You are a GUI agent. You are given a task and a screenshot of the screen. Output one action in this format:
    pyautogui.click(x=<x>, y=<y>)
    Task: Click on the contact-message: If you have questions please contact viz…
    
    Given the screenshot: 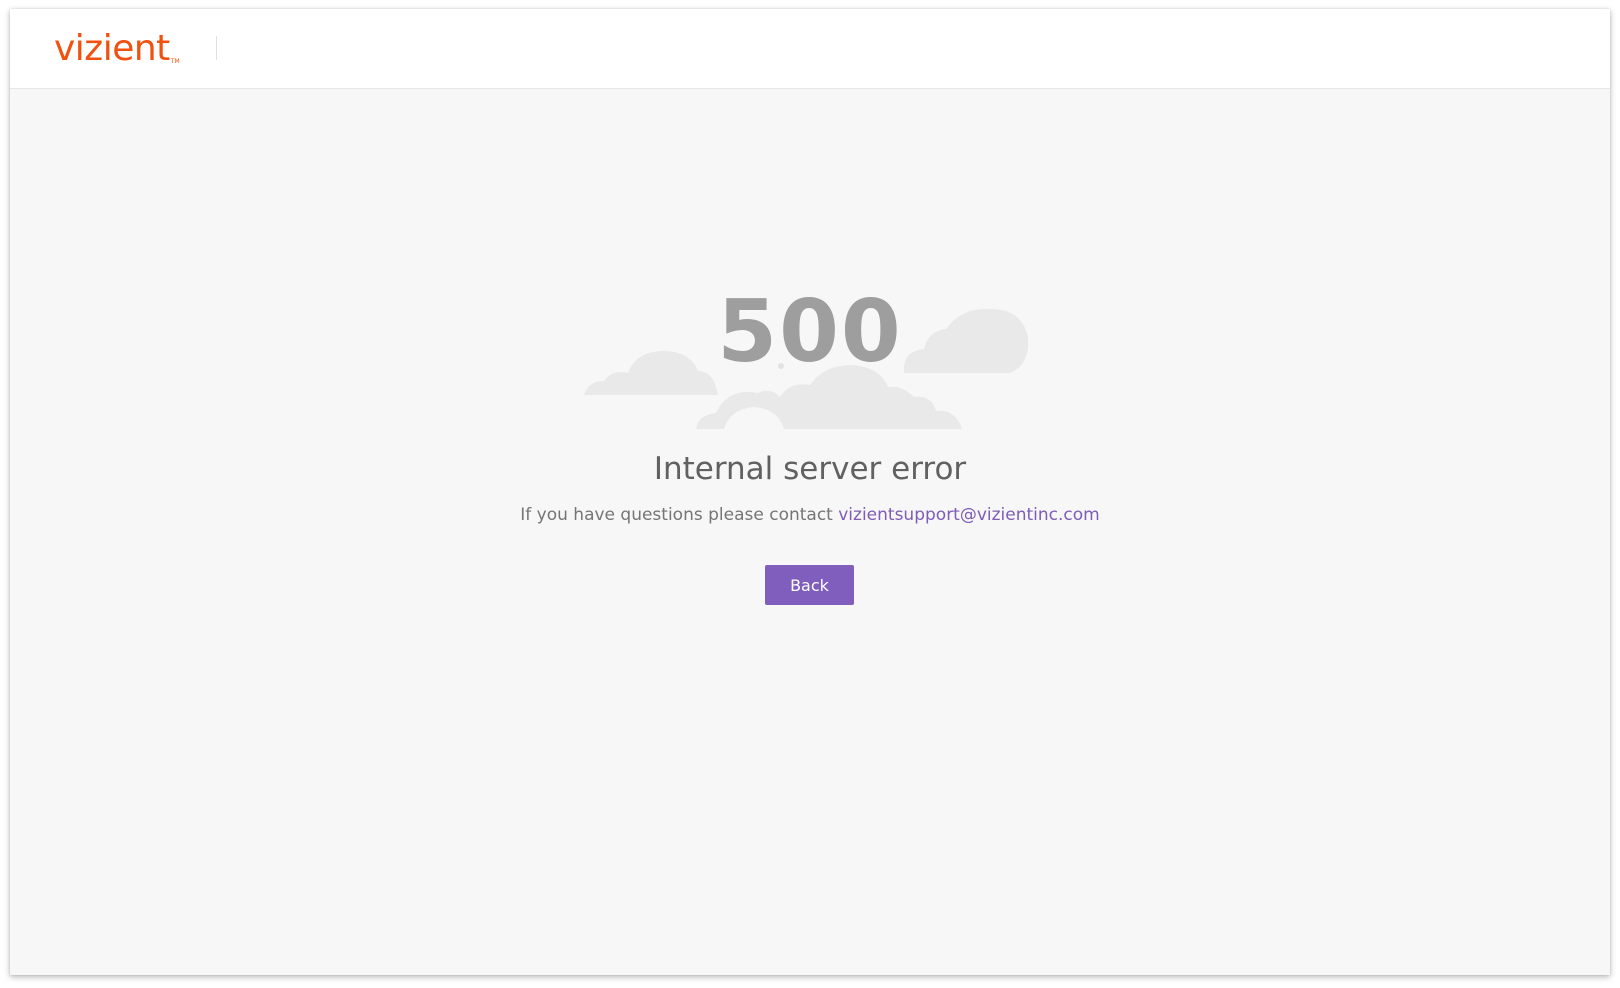 What is the action you would take?
    pyautogui.click(x=810, y=515)
    